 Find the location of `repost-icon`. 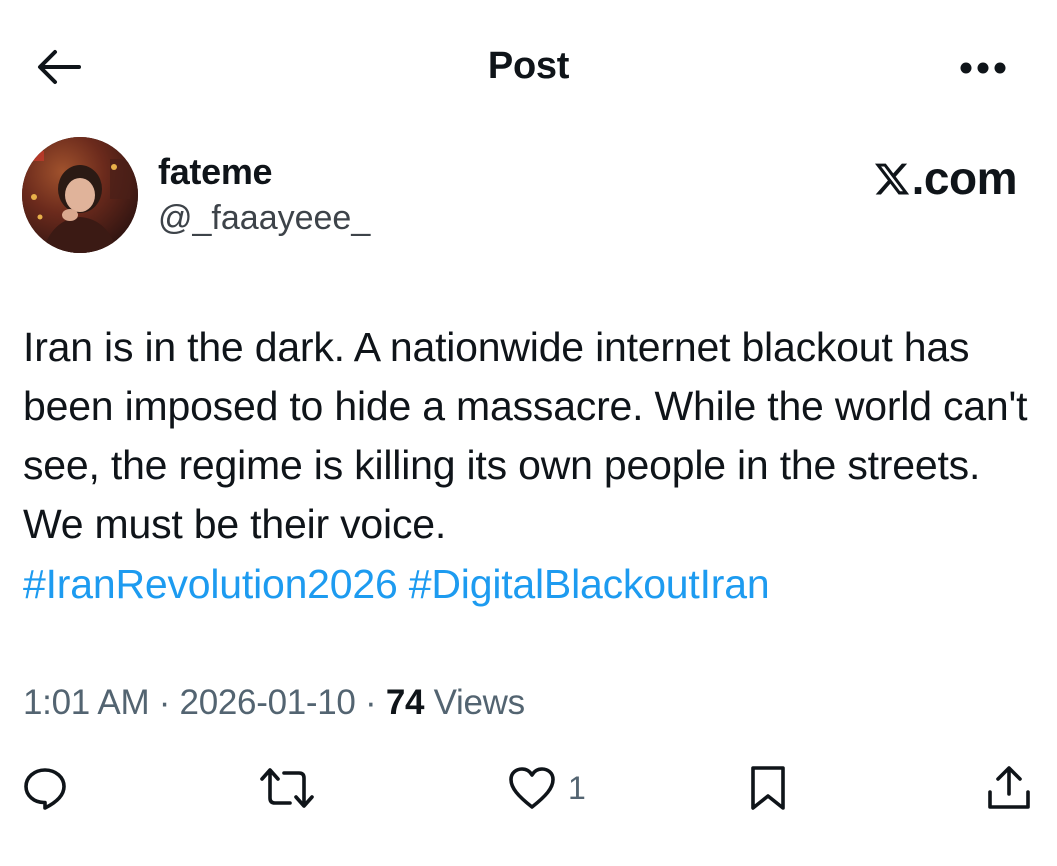

repost-icon is located at coordinates (287, 788).